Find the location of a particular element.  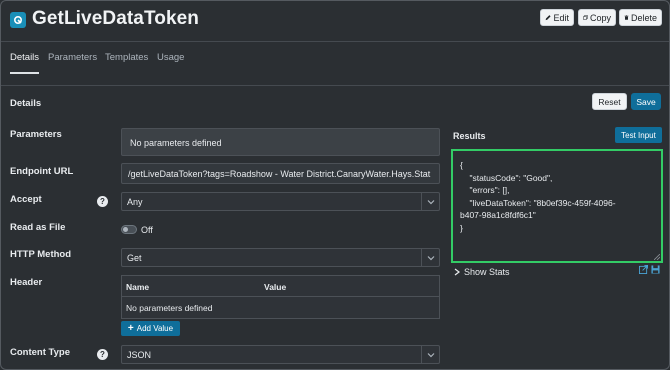

http-method-value: Get is located at coordinates (134, 258).